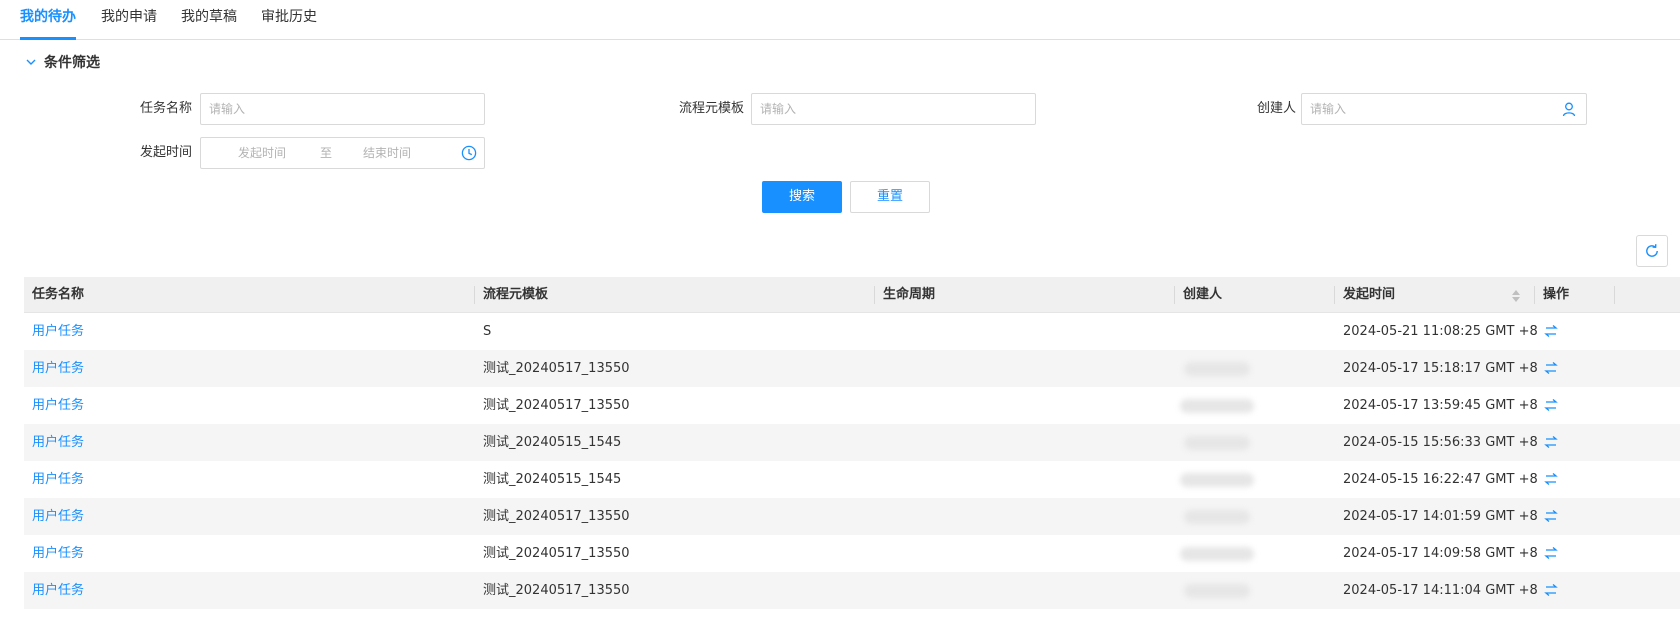 This screenshot has width=1680, height=629. What do you see at coordinates (289, 20) in the screenshot?
I see `tab-approval-history: 审批历史` at bounding box center [289, 20].